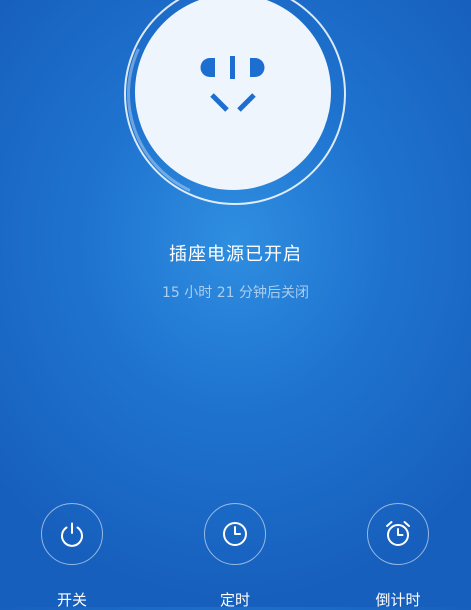 The width and height of the screenshot is (471, 610). I want to click on power-socket-icon, so click(232, 84).